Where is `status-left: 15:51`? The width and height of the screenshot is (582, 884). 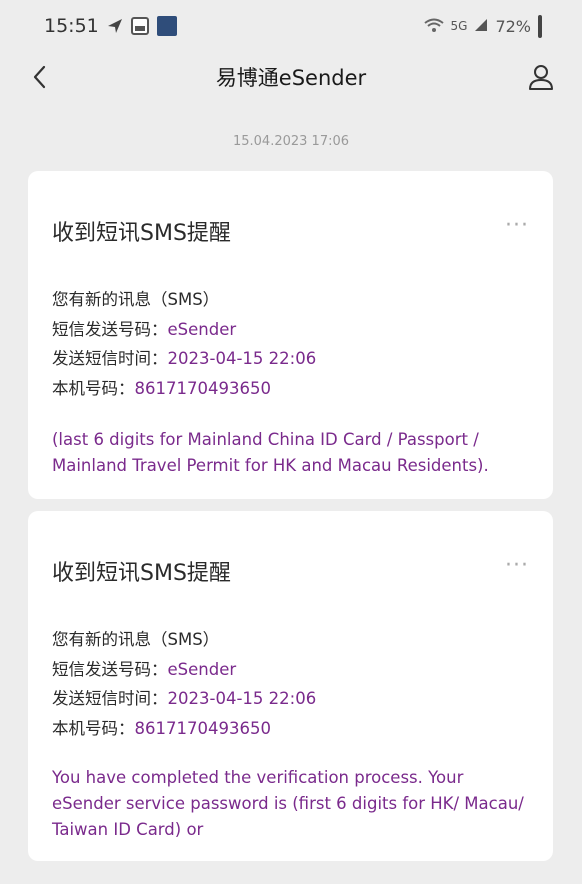
status-left: 15:51 is located at coordinates (110, 26).